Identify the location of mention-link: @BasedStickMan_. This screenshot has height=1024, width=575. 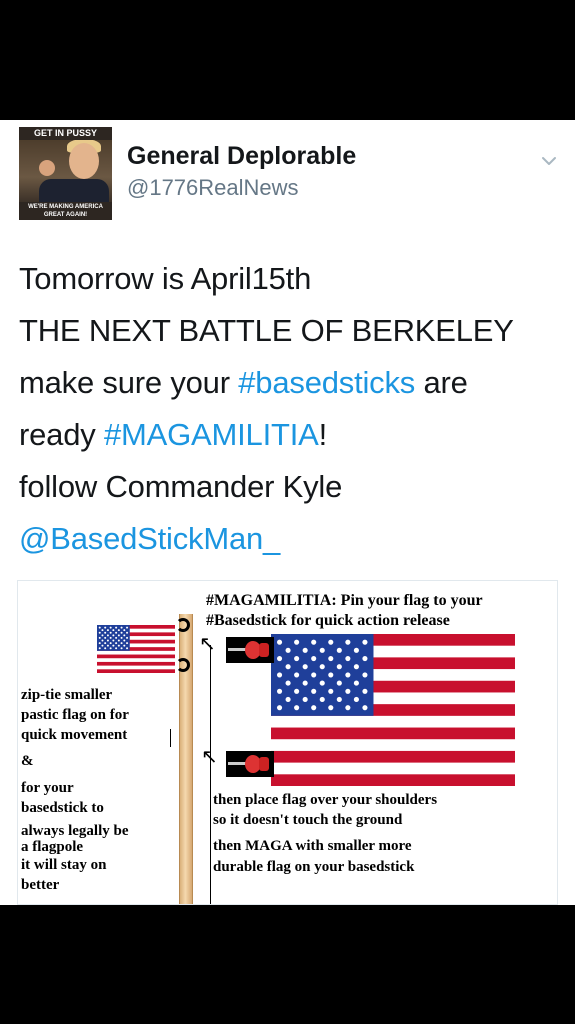
(149, 538).